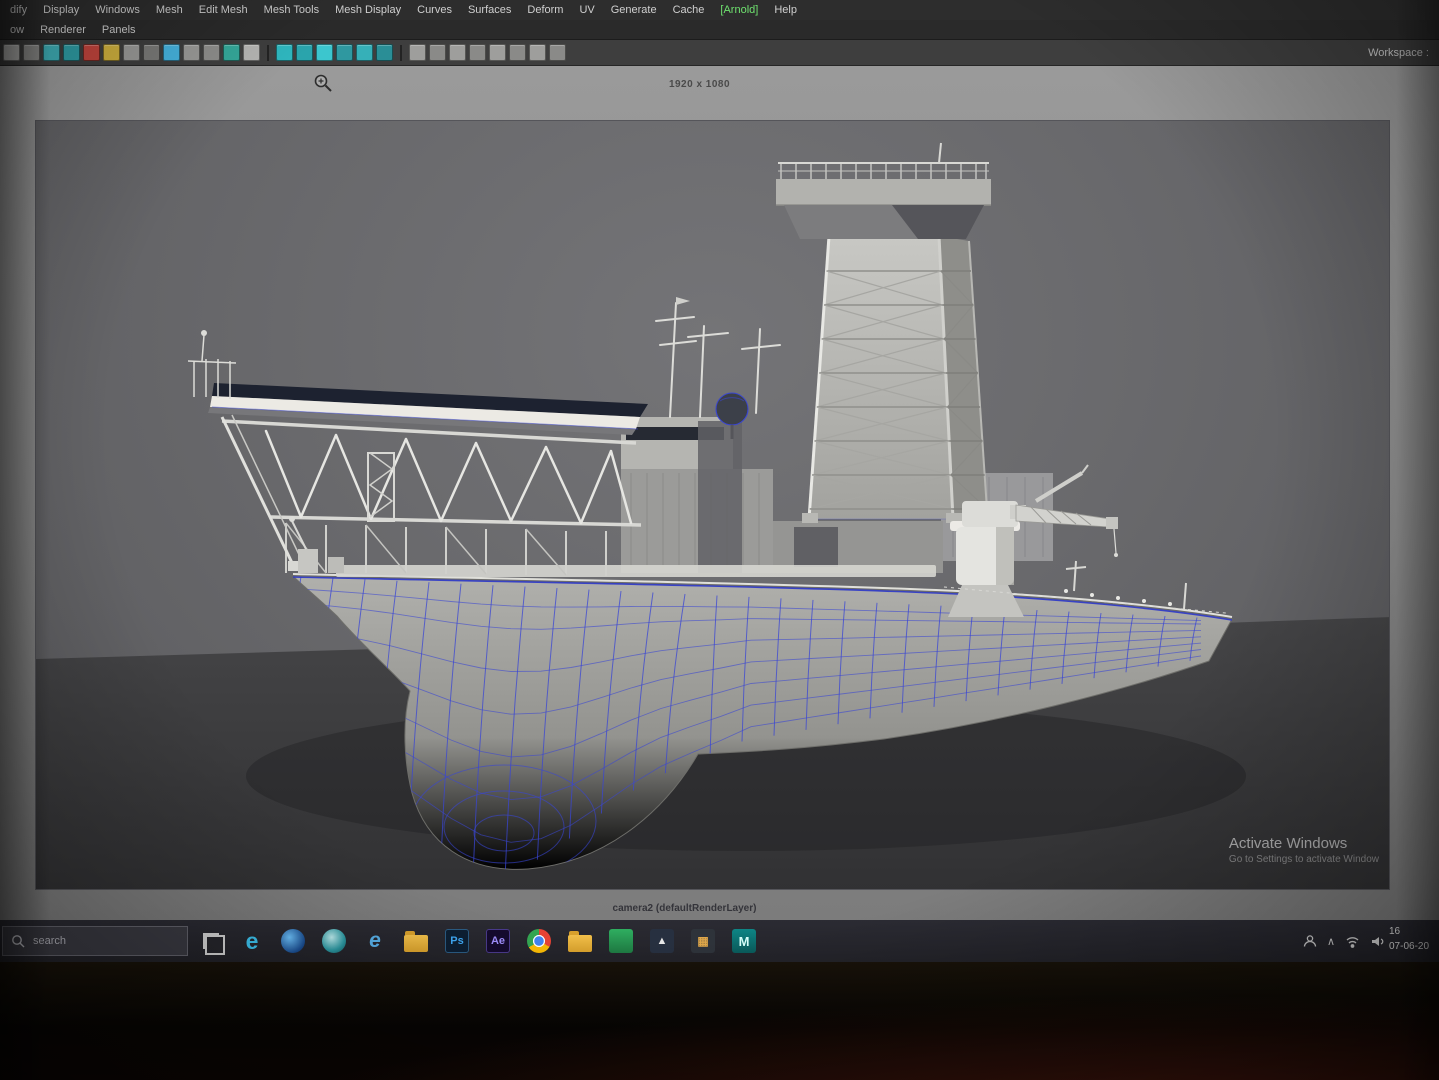 The width and height of the screenshot is (1439, 1080). I want to click on file-explorer-icon, so click(416, 941).